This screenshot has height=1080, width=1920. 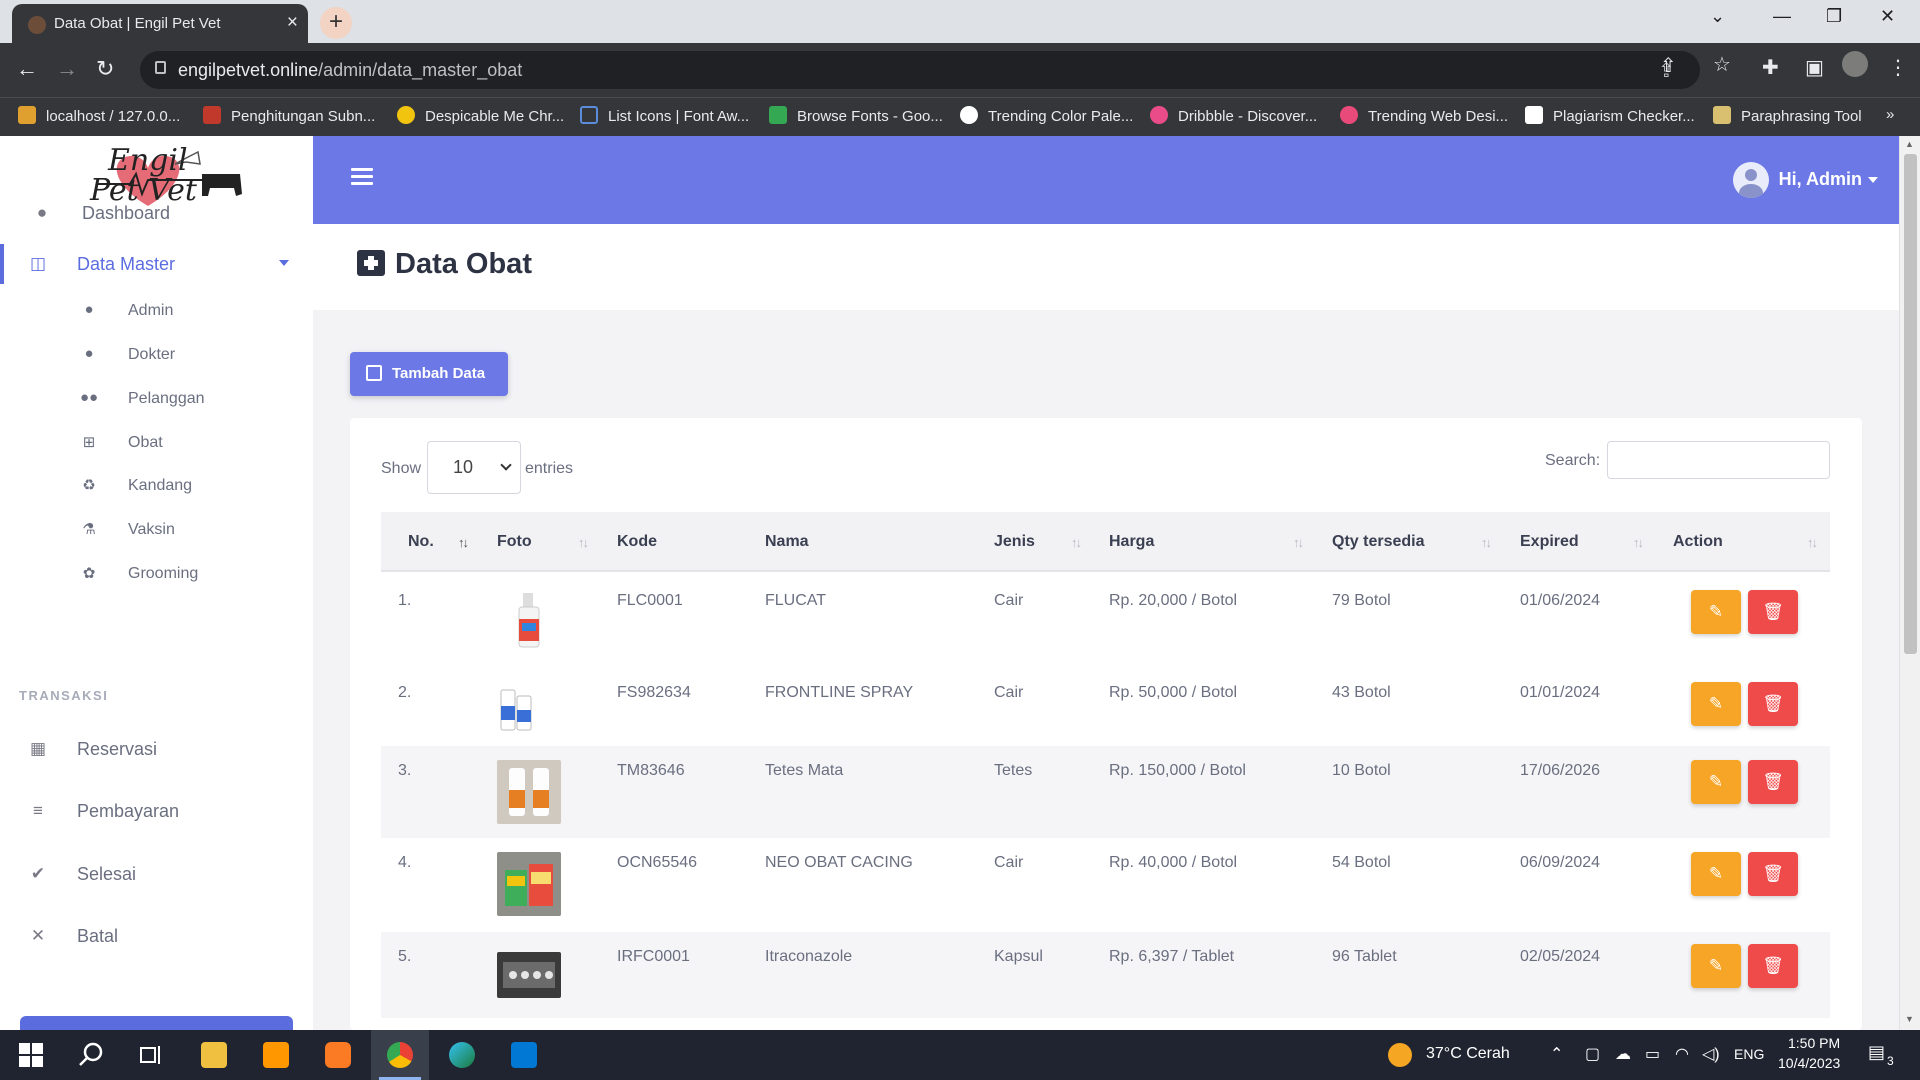 I want to click on sidebar-item-vaksin: ⚗ Vaksin, so click(x=156, y=530).